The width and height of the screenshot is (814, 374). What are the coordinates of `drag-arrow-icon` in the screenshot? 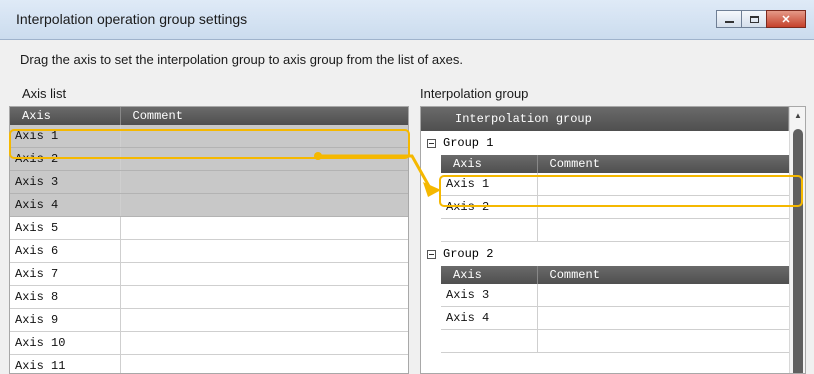 It's located at (377, 174).